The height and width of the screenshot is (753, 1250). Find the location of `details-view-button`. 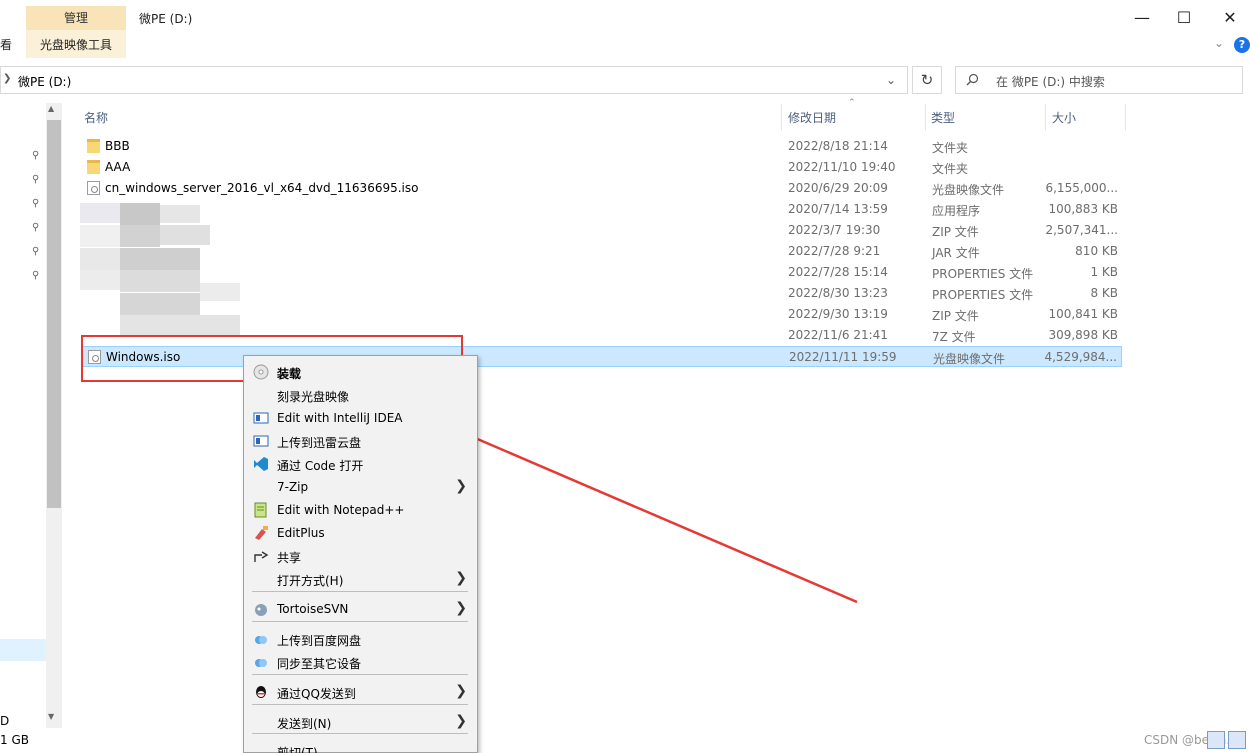

details-view-button is located at coordinates (1216, 740).